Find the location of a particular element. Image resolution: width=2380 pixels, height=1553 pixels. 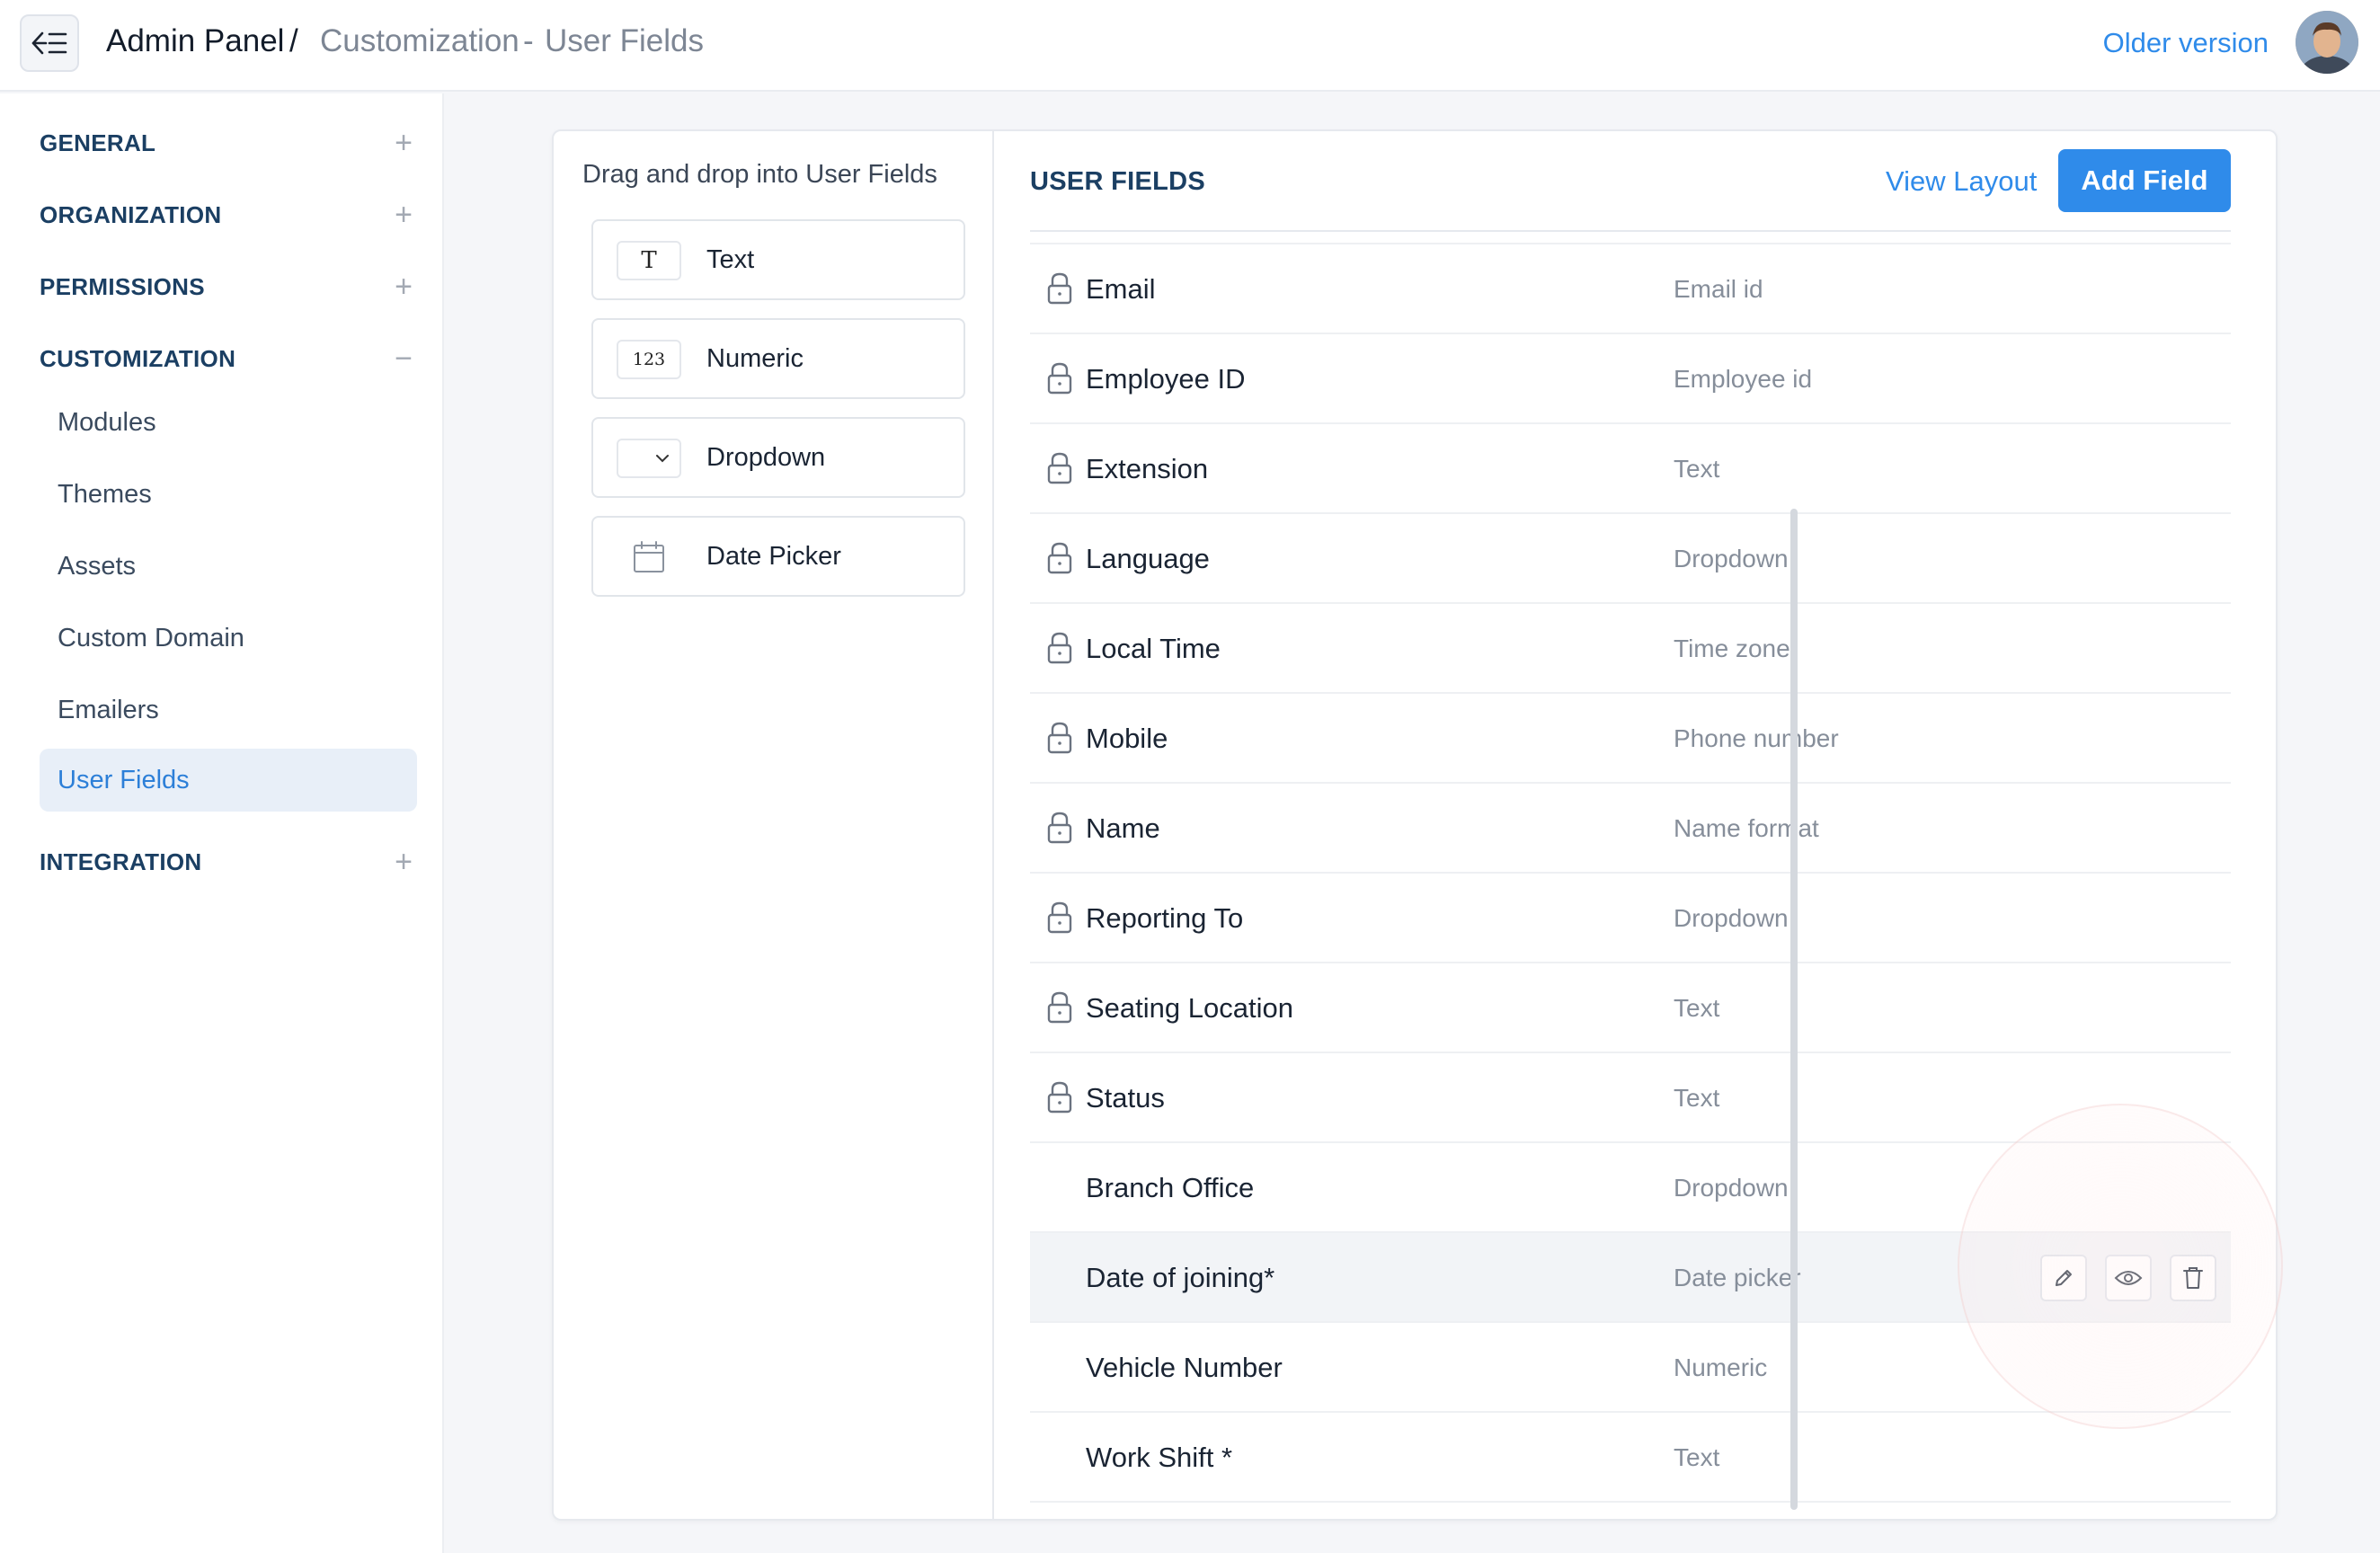

field-name: Extension is located at coordinates (1147, 468).